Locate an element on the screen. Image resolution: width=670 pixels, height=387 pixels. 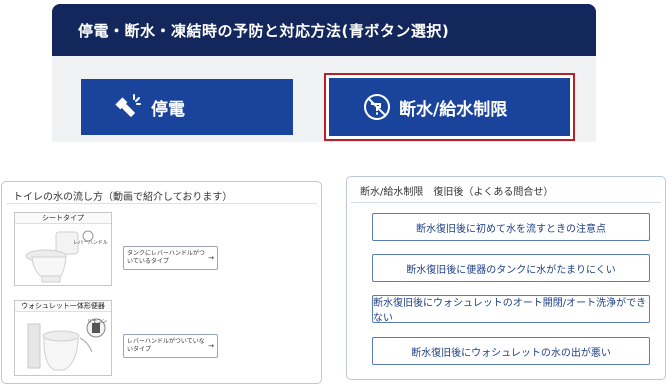
toilet-with-lever-image is located at coordinates (59, 256).